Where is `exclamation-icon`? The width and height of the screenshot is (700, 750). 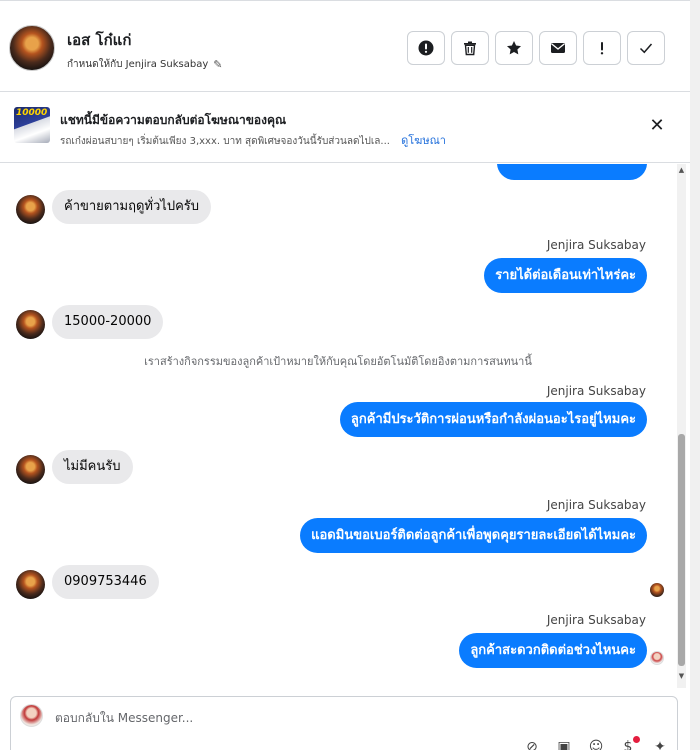 exclamation-icon is located at coordinates (602, 48).